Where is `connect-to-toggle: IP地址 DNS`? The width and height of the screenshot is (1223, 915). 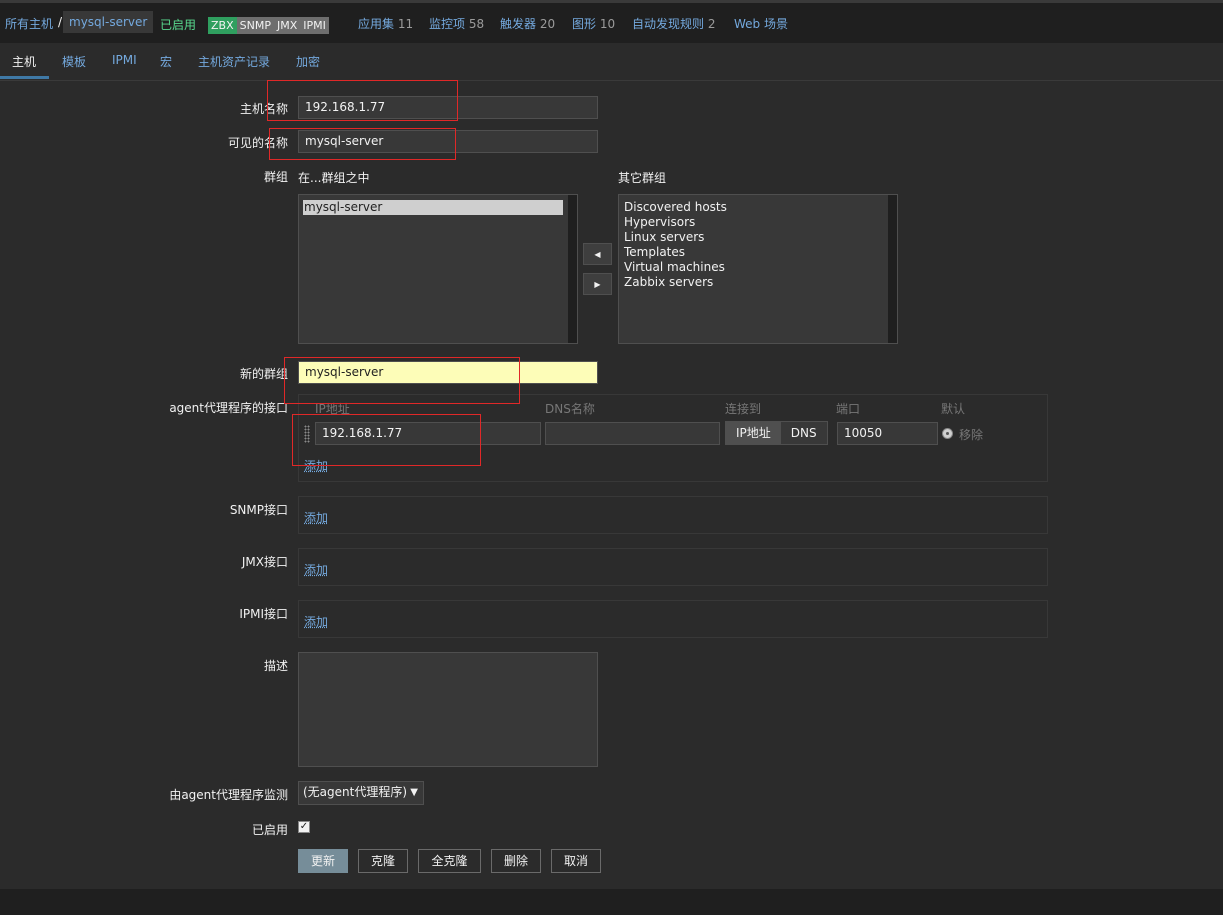
connect-to-toggle: IP地址 DNS is located at coordinates (776, 433).